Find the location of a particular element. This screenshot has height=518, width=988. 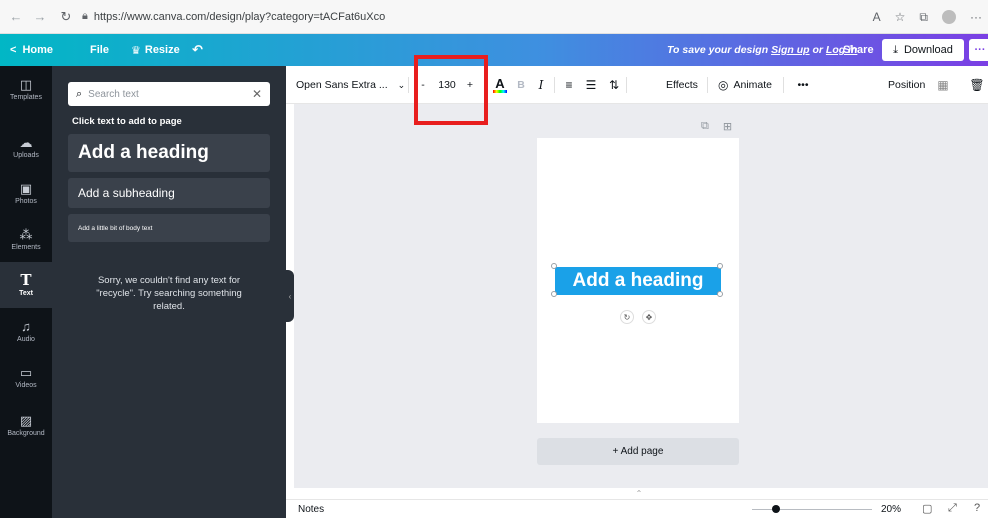

fullscreen-icon: ⤢ is located at coordinates (952, 508).